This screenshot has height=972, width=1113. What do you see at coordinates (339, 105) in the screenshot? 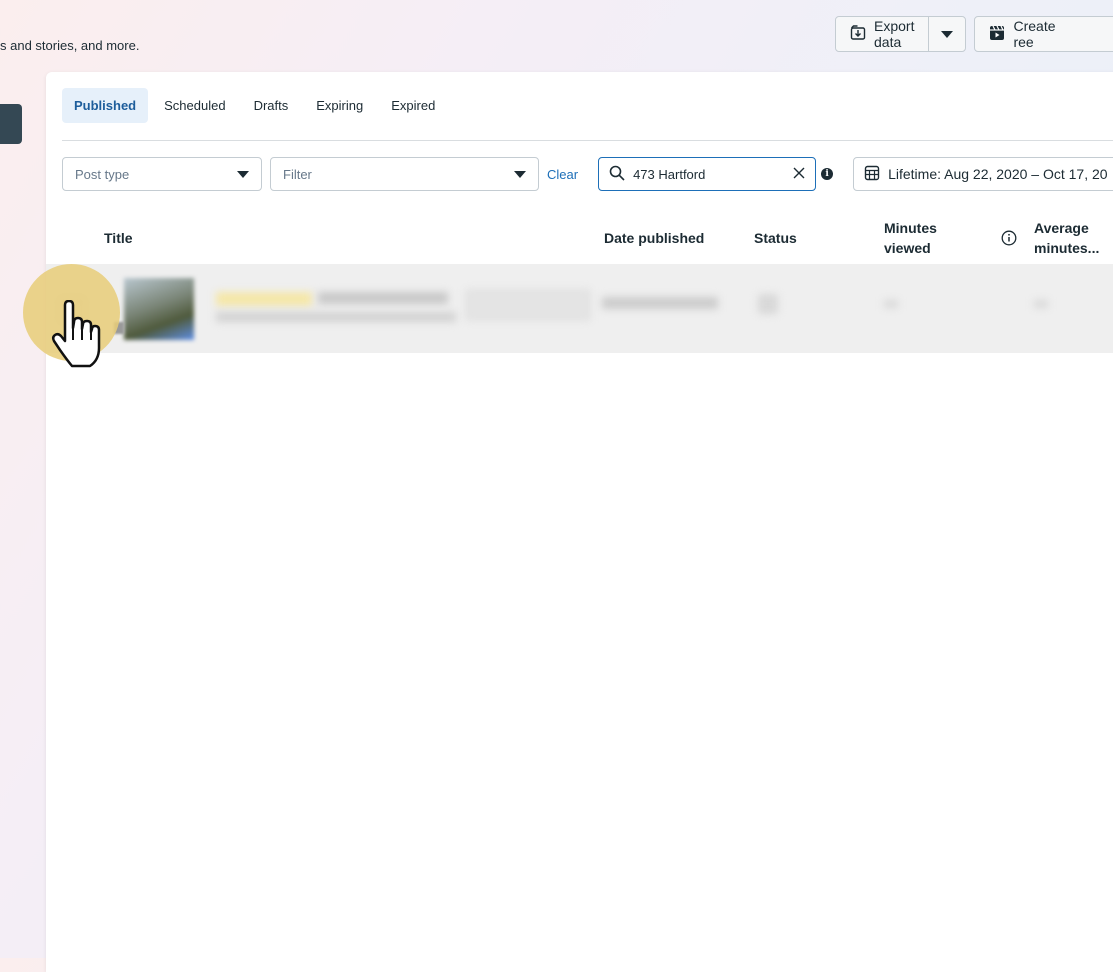
I see `tab-expiring: Expiring` at bounding box center [339, 105].